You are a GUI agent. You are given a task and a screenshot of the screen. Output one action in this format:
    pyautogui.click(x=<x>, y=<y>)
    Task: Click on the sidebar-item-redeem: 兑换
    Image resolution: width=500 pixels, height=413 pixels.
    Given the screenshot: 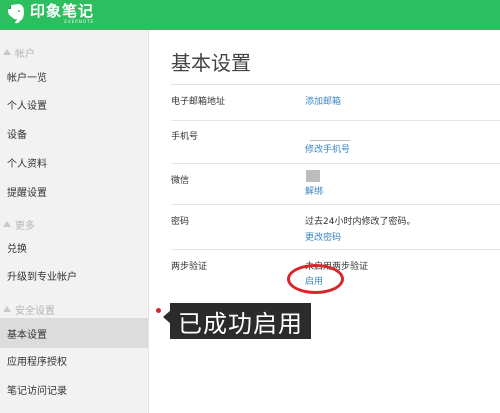 What is the action you would take?
    pyautogui.click(x=74, y=247)
    